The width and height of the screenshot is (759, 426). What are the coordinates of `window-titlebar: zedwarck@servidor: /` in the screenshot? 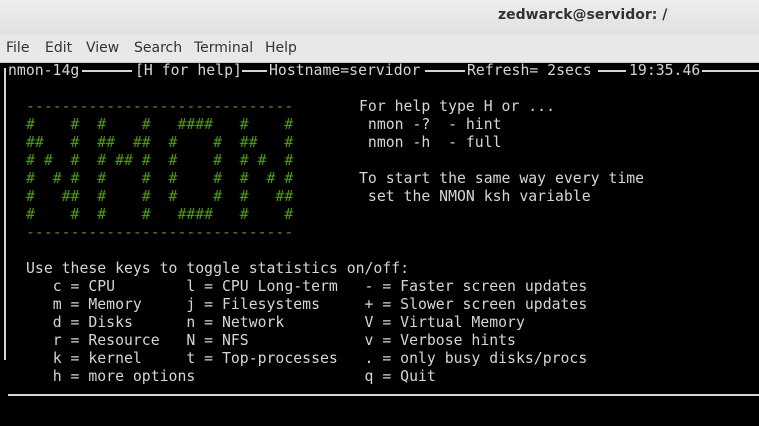 It's located at (379, 17).